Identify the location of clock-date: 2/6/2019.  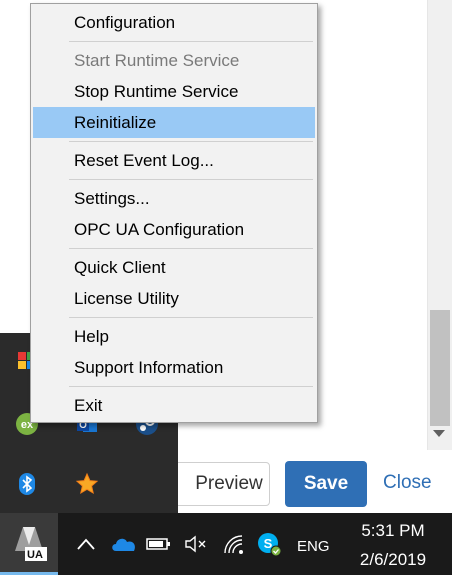
(393, 560).